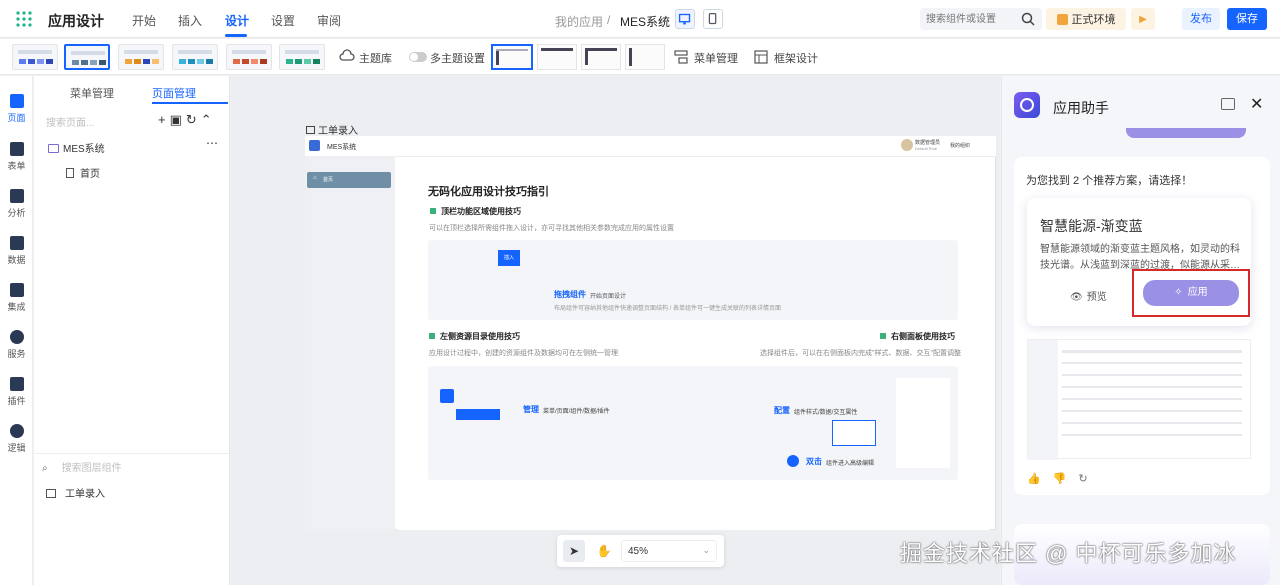 The height and width of the screenshot is (585, 1280). What do you see at coordinates (1066, 479) in the screenshot?
I see `thumbs-down-icon: 👎` at bounding box center [1066, 479].